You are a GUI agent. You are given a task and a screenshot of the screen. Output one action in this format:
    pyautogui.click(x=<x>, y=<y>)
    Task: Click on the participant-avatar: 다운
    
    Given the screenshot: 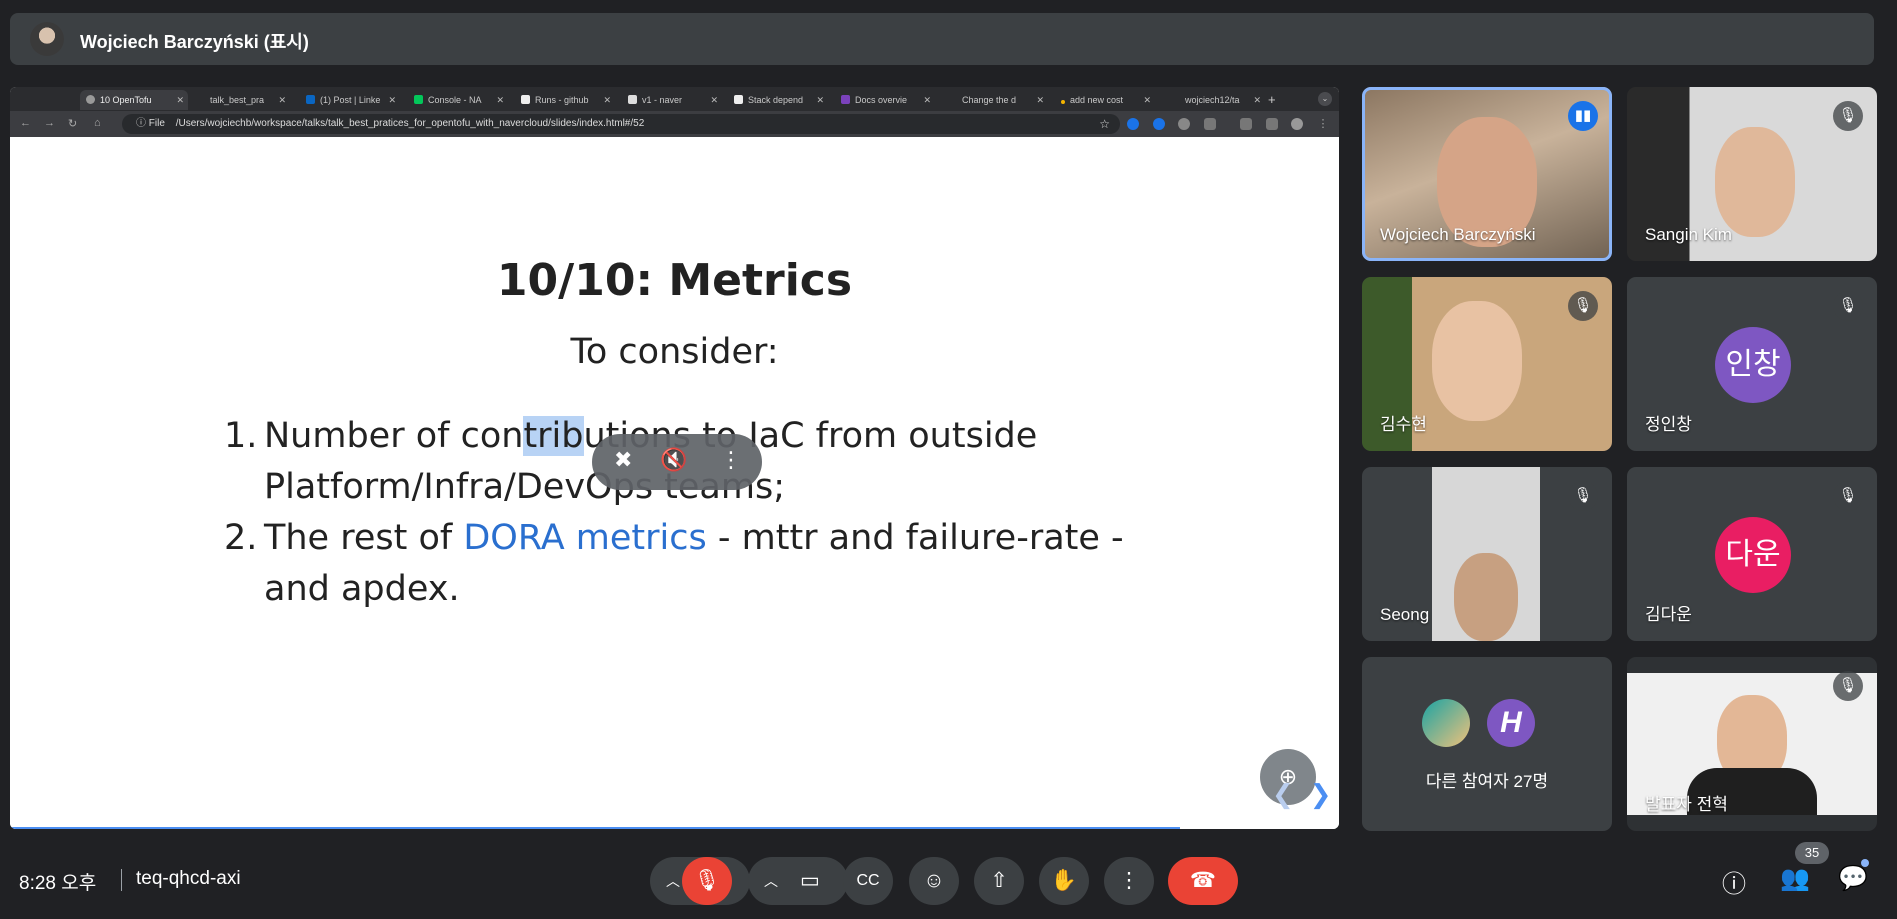 What is the action you would take?
    pyautogui.click(x=1753, y=555)
    